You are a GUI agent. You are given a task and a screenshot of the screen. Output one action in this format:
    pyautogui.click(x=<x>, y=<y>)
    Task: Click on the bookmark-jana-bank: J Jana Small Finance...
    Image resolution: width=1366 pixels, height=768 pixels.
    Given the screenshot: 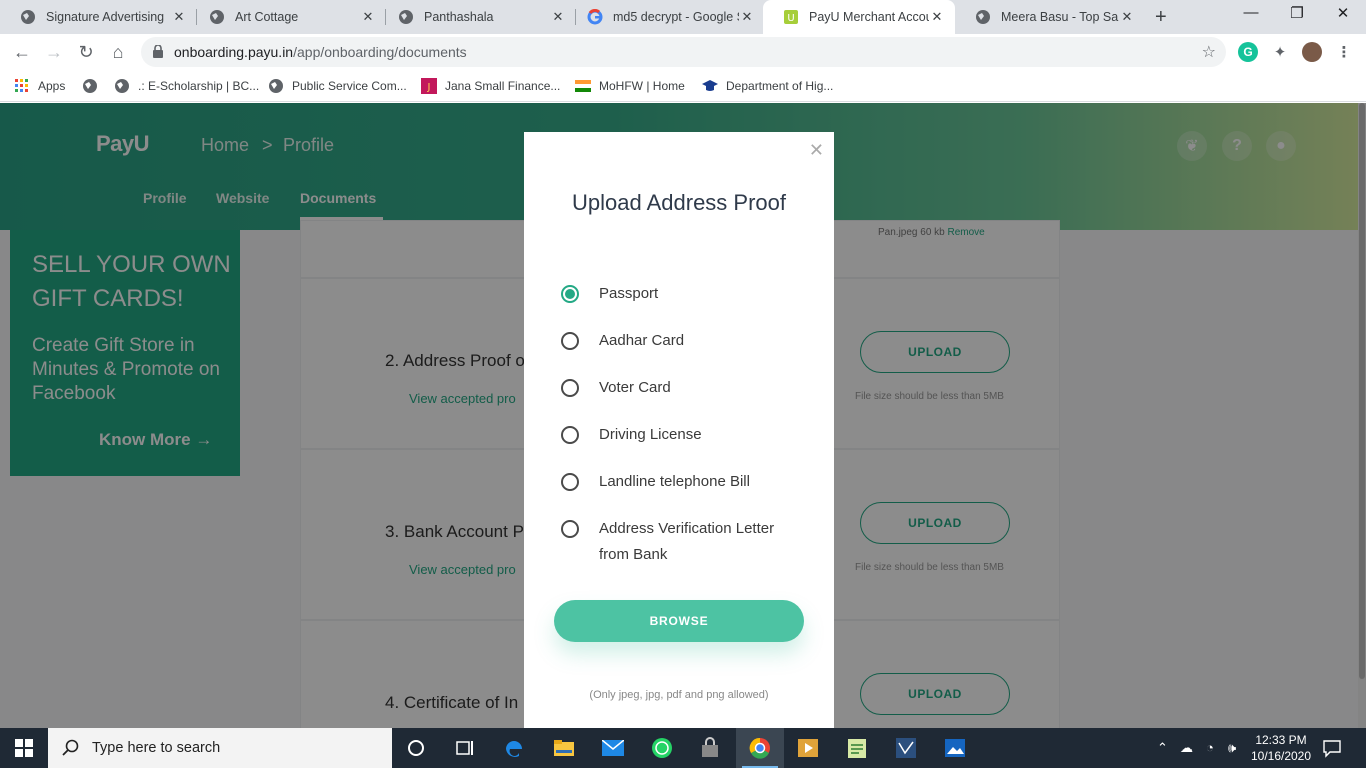 What is the action you would take?
    pyautogui.click(x=490, y=86)
    